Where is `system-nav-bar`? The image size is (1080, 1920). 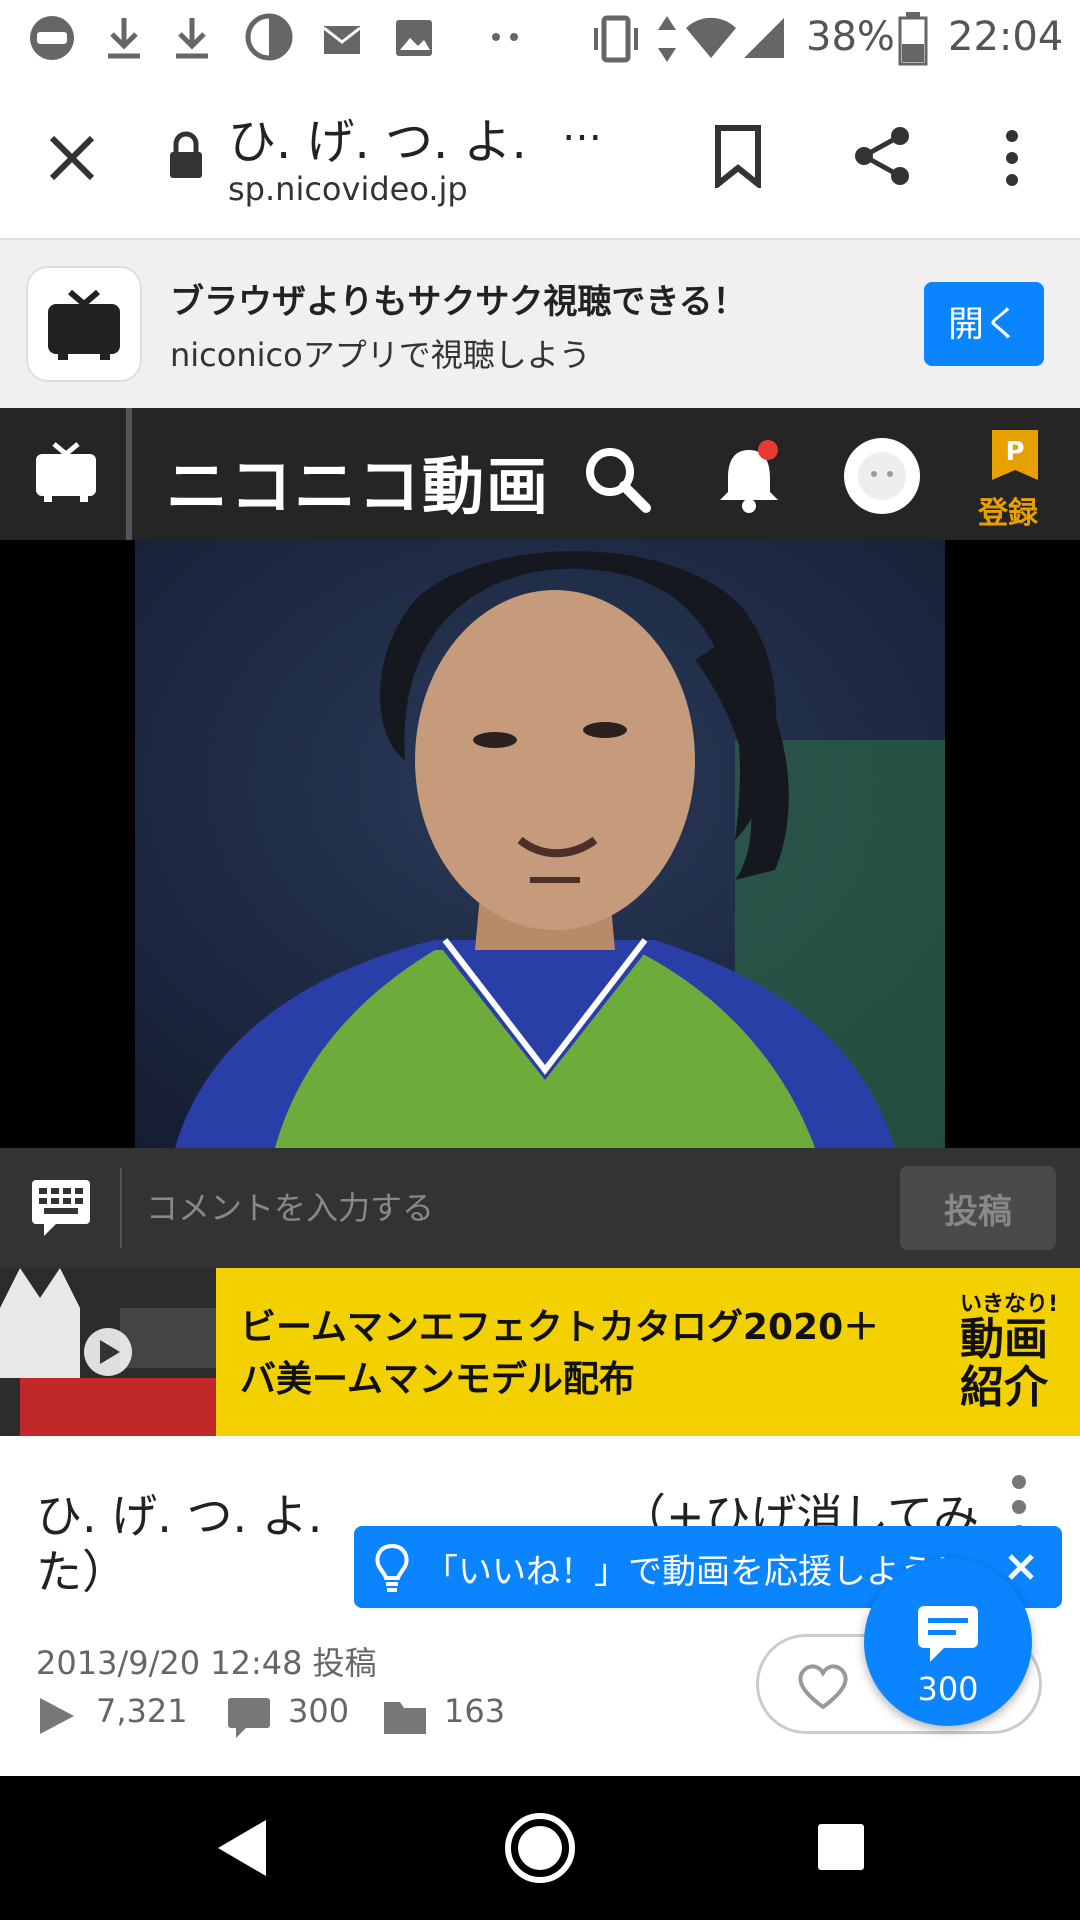
system-nav-bar is located at coordinates (540, 1848).